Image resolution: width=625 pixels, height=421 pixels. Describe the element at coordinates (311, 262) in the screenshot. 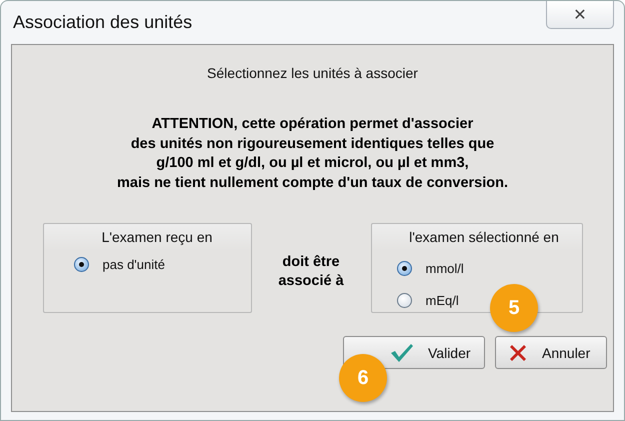

I see `association-text: doit être` at that location.